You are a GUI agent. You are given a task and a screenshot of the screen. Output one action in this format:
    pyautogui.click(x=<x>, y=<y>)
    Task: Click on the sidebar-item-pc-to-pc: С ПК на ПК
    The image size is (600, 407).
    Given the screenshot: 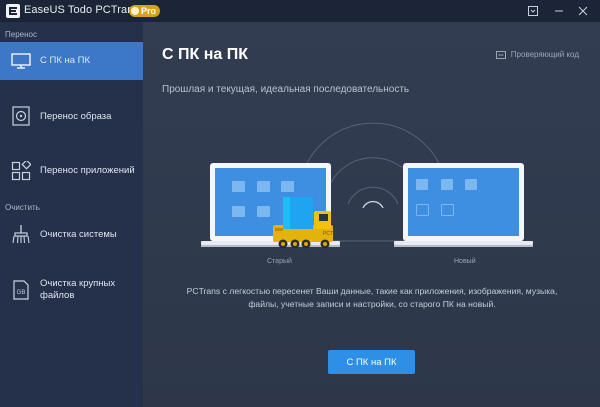 What is the action you would take?
    pyautogui.click(x=71, y=61)
    